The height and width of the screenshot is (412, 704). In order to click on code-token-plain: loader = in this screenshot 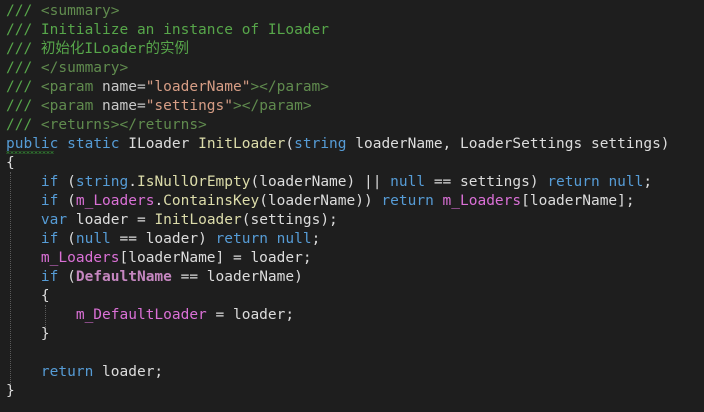, I will do `click(111, 220)`.